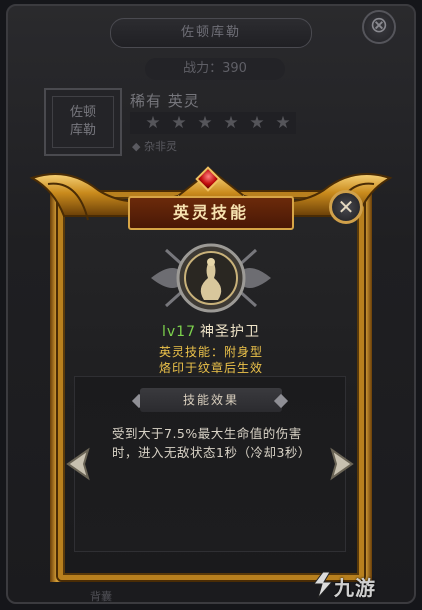 The width and height of the screenshot is (422, 610). What do you see at coordinates (379, 27) in the screenshot?
I see `background-close-icon: ⊗` at bounding box center [379, 27].